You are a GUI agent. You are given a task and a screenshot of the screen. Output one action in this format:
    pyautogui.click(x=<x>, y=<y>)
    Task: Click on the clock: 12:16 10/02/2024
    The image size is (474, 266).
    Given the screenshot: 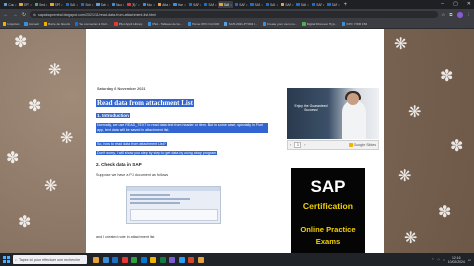 What is the action you would take?
    pyautogui.click(x=456, y=260)
    